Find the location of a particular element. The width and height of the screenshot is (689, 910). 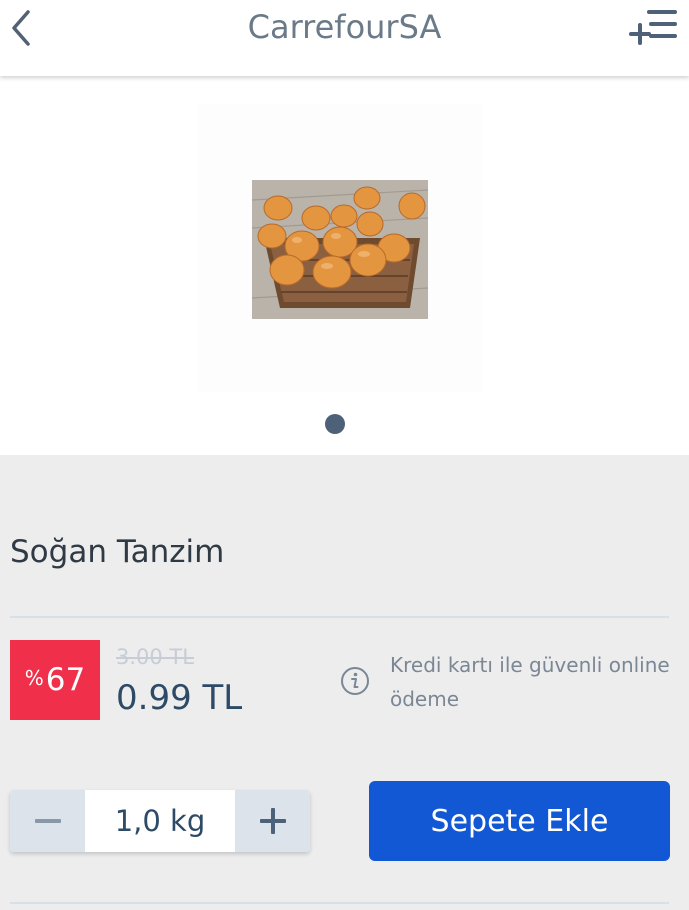

increment-button is located at coordinates (272, 821).